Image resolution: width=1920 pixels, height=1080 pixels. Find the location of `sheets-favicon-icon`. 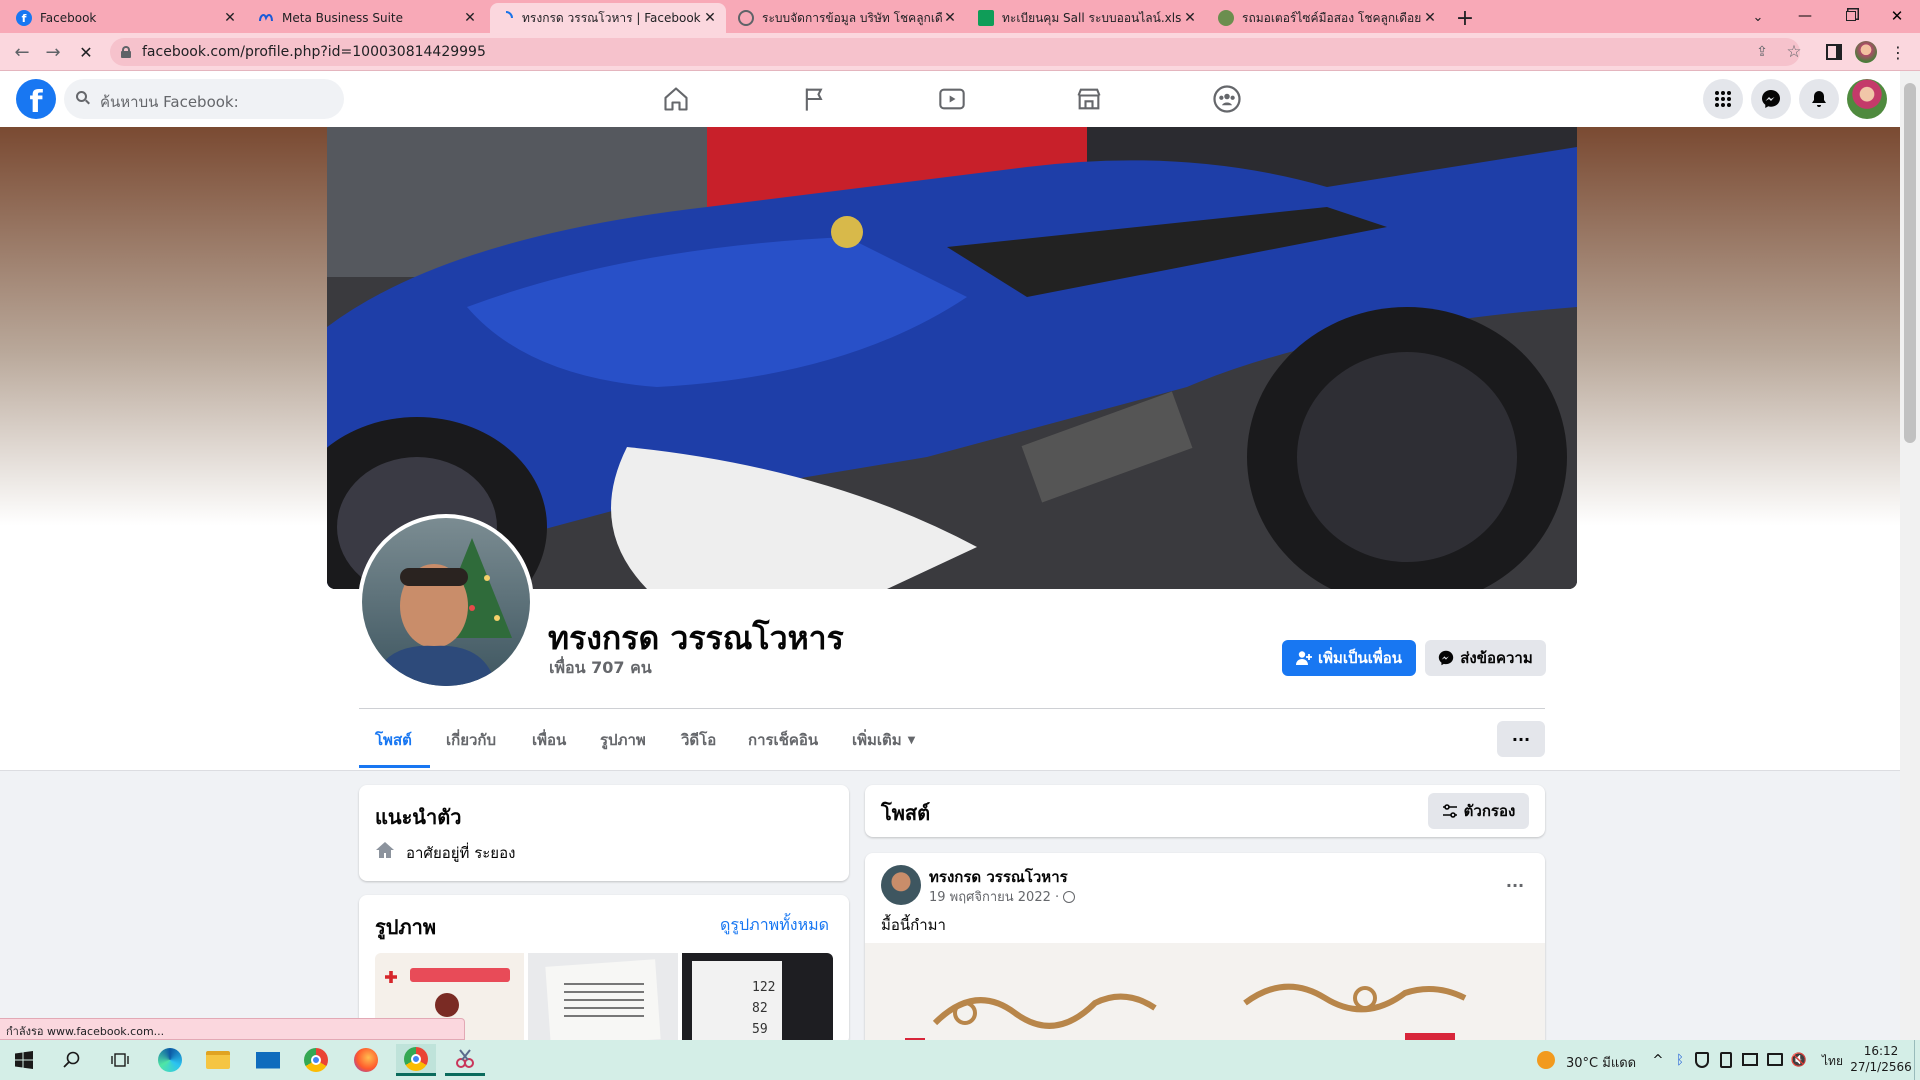

sheets-favicon-icon is located at coordinates (986, 18).